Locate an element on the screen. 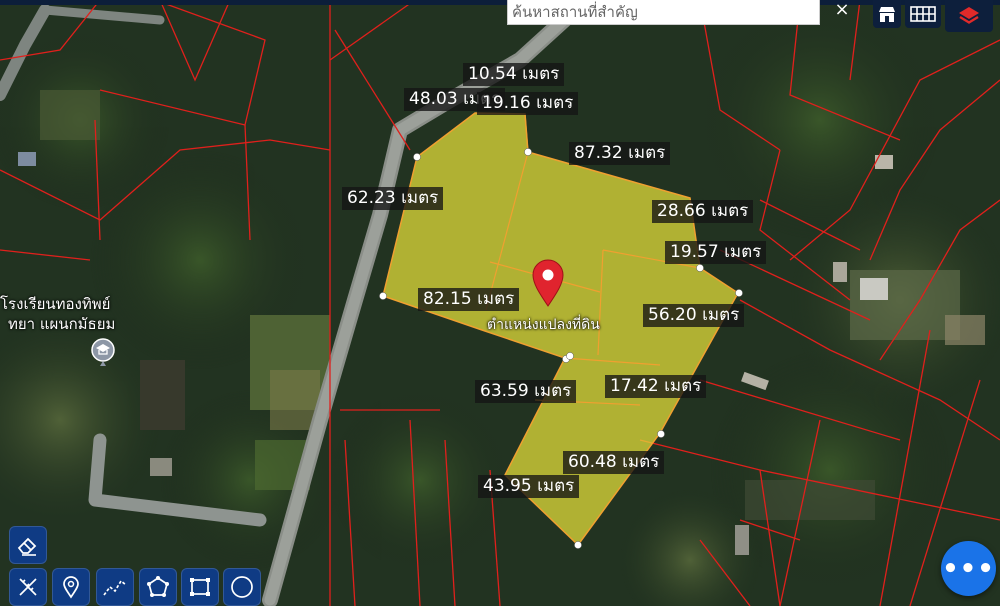 Image resolution: width=1000 pixels, height=606 pixels. circle-button is located at coordinates (242, 587).